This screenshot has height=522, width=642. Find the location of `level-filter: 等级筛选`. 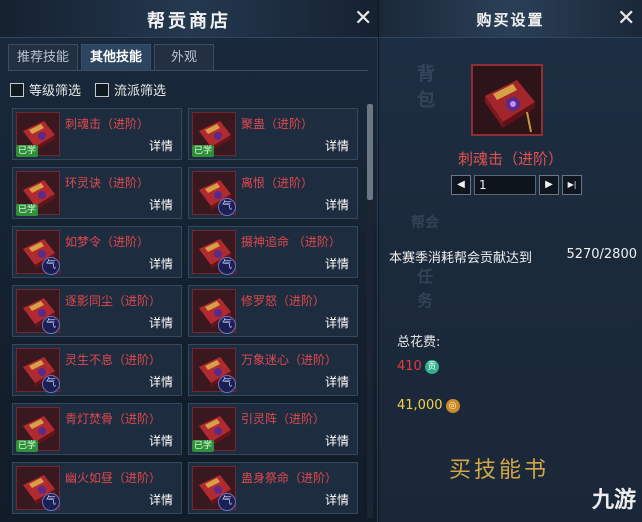

level-filter: 等级筛选 is located at coordinates (45, 89).